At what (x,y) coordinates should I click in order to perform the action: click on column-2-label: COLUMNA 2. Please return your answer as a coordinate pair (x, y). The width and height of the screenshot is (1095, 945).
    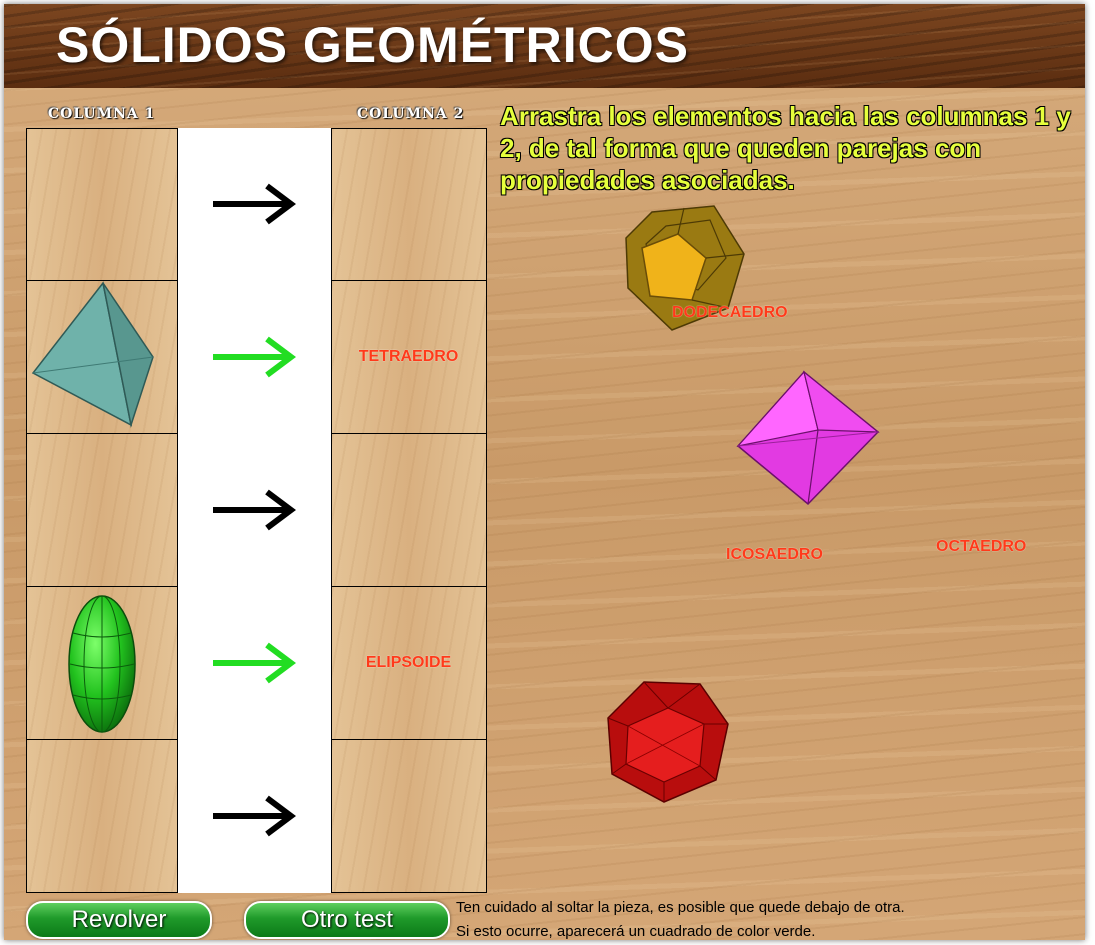
    Looking at the image, I should click on (411, 114).